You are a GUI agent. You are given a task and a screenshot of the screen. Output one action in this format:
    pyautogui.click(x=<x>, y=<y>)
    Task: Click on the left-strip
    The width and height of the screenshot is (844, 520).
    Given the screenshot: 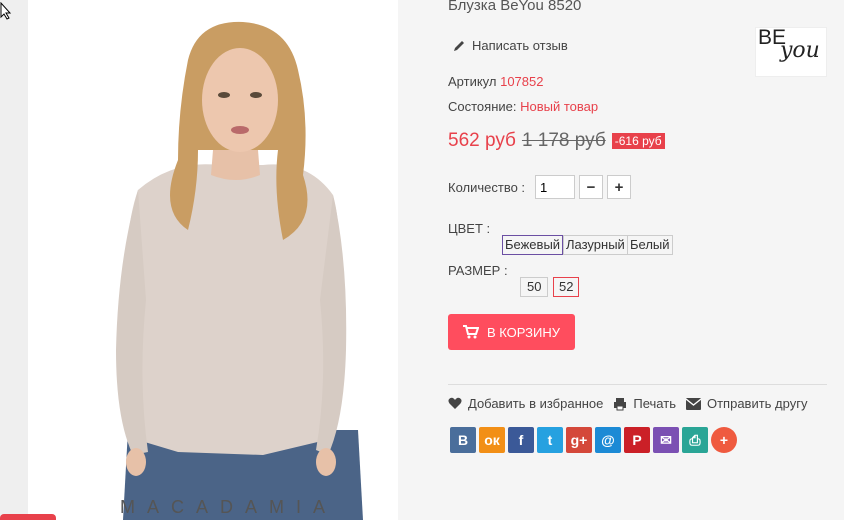 What is the action you would take?
    pyautogui.click(x=14, y=260)
    